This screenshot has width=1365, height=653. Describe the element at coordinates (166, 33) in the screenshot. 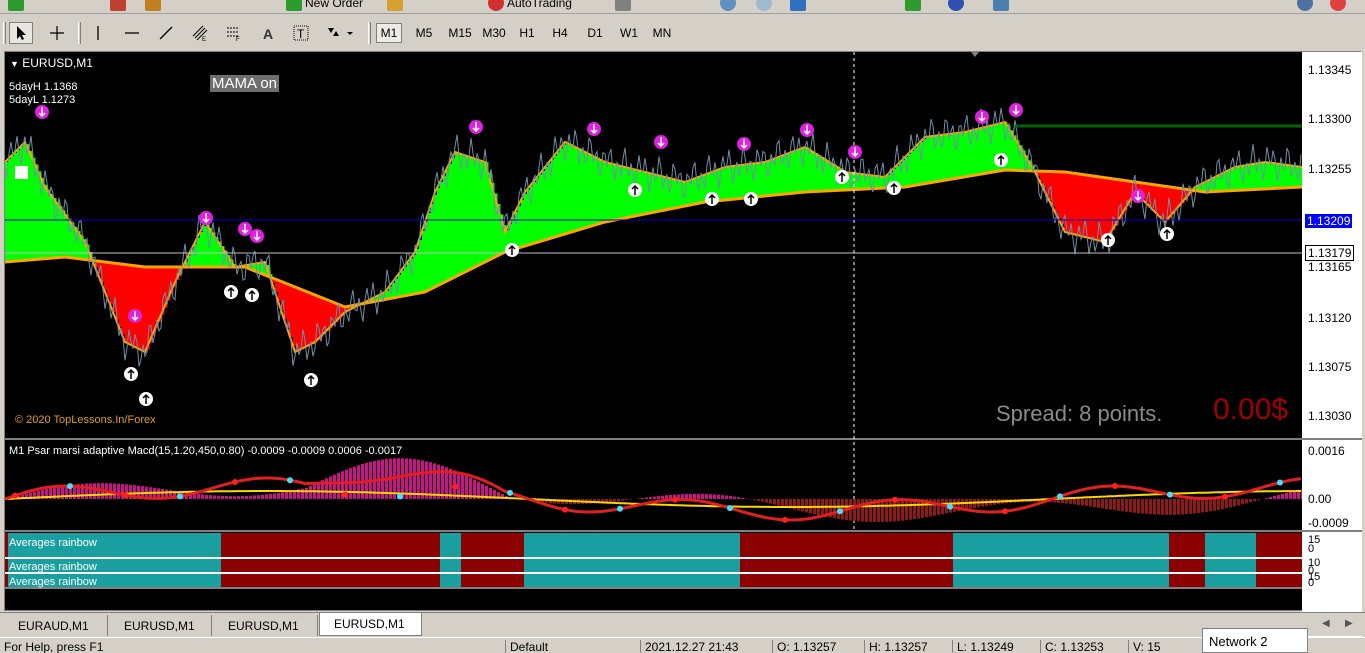

I see `trendline-tool` at that location.